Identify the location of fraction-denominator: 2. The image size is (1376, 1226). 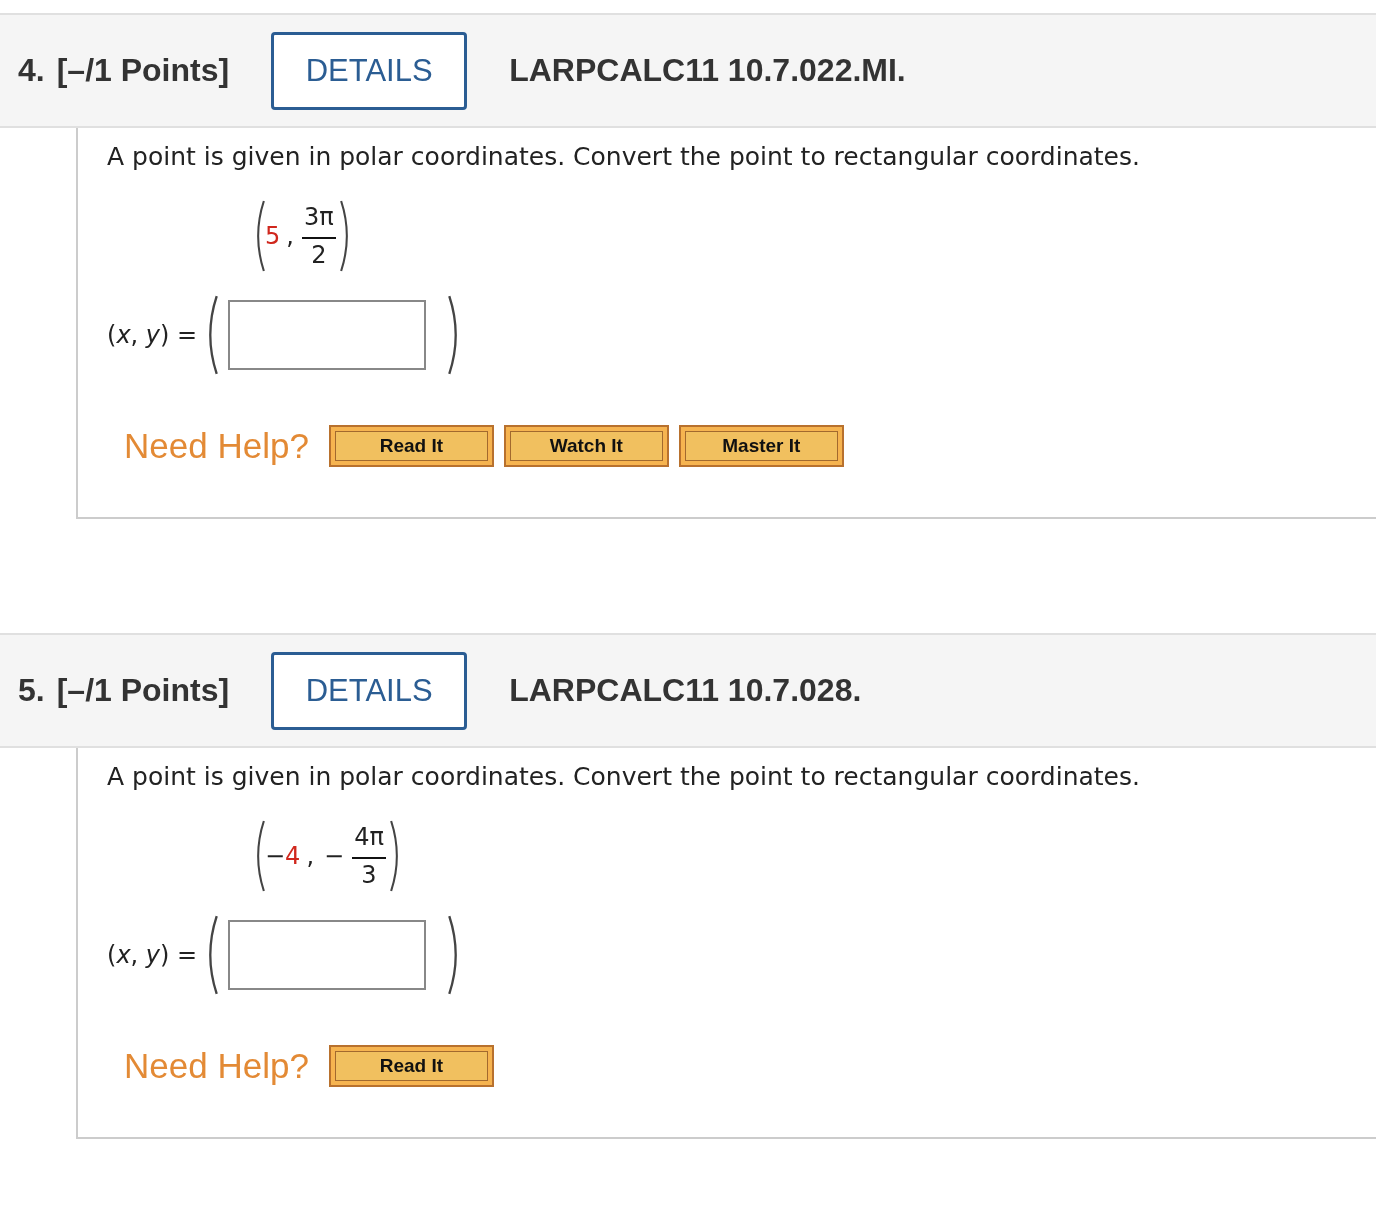
(319, 254).